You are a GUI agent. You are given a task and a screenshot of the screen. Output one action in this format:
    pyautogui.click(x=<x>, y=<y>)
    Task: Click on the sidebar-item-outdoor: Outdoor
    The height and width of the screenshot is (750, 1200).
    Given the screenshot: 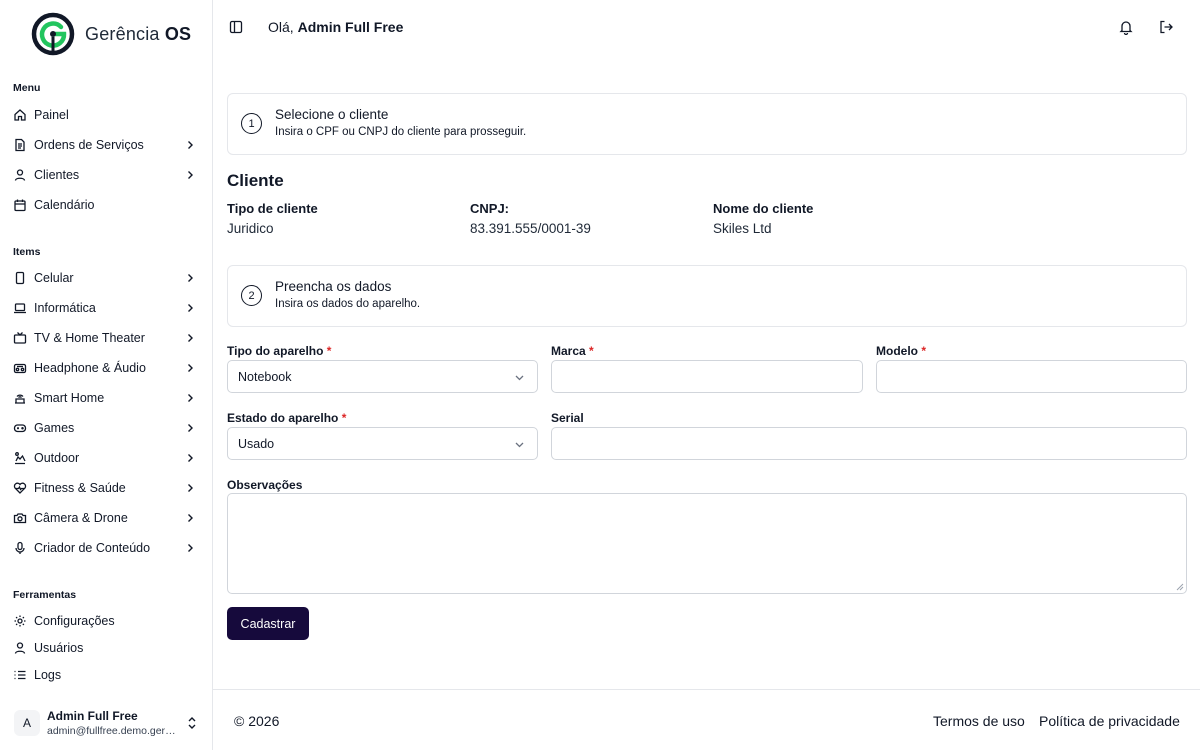 What is the action you would take?
    pyautogui.click(x=106, y=458)
    